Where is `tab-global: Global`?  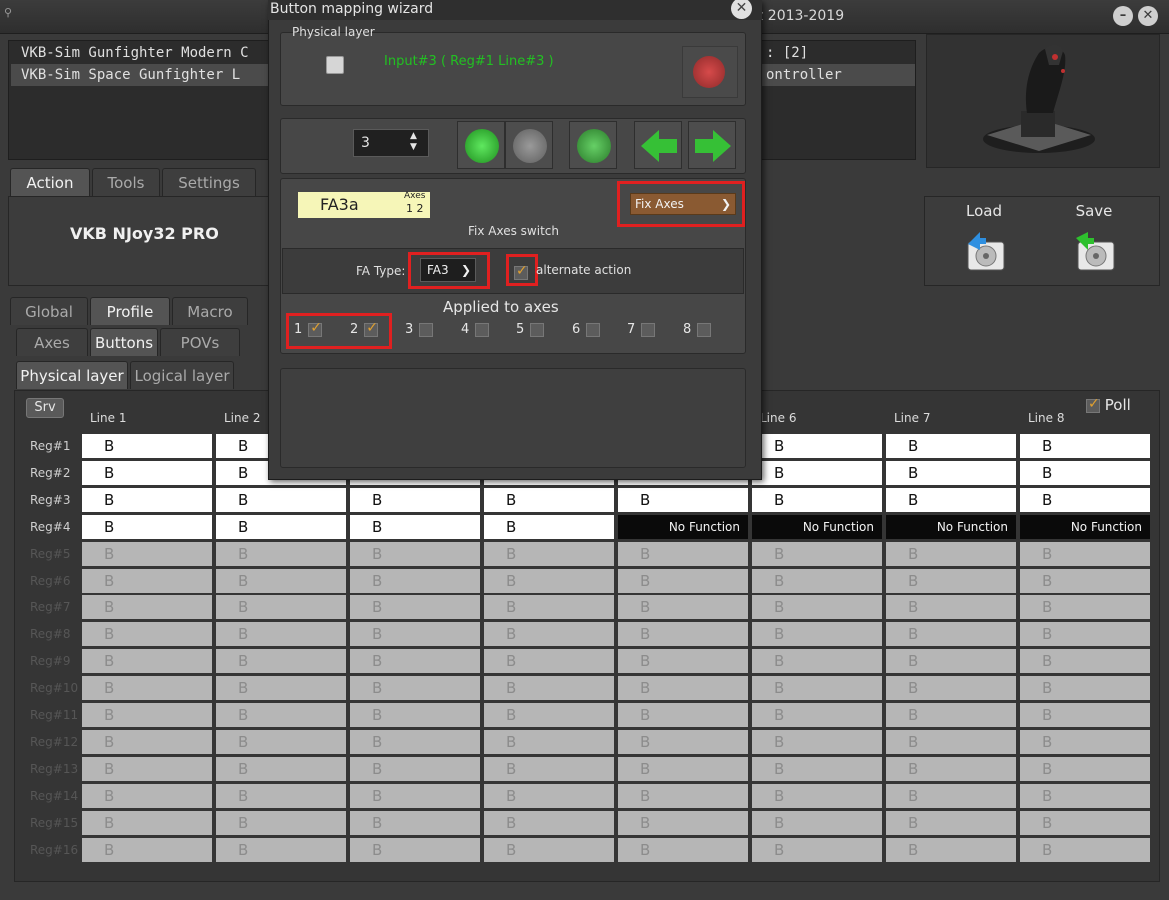
tab-global: Global is located at coordinates (49, 311).